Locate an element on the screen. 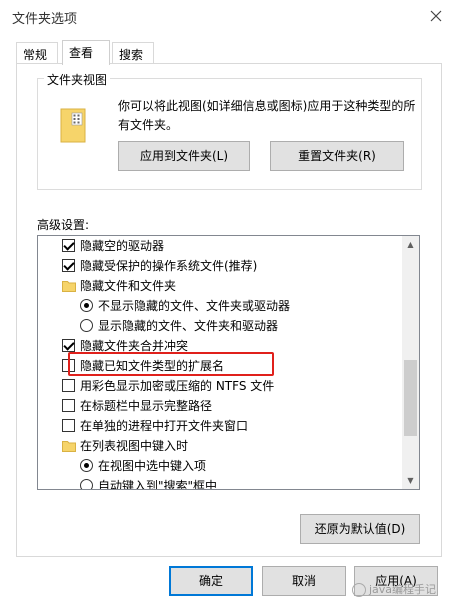 The height and width of the screenshot is (614, 458). ok-button: 确定 is located at coordinates (211, 581).